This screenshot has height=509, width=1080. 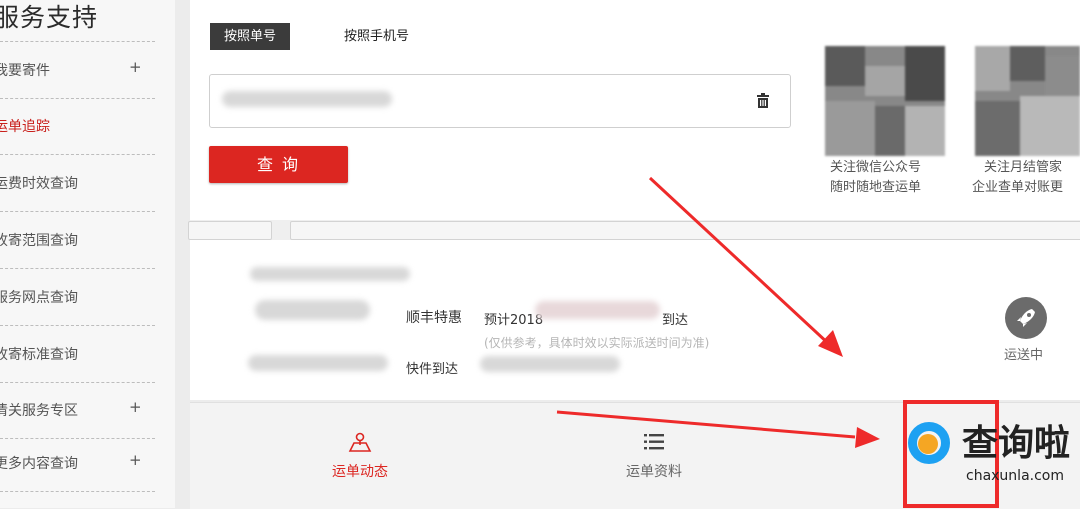 What do you see at coordinates (1026, 318) in the screenshot?
I see `rocket-icon` at bounding box center [1026, 318].